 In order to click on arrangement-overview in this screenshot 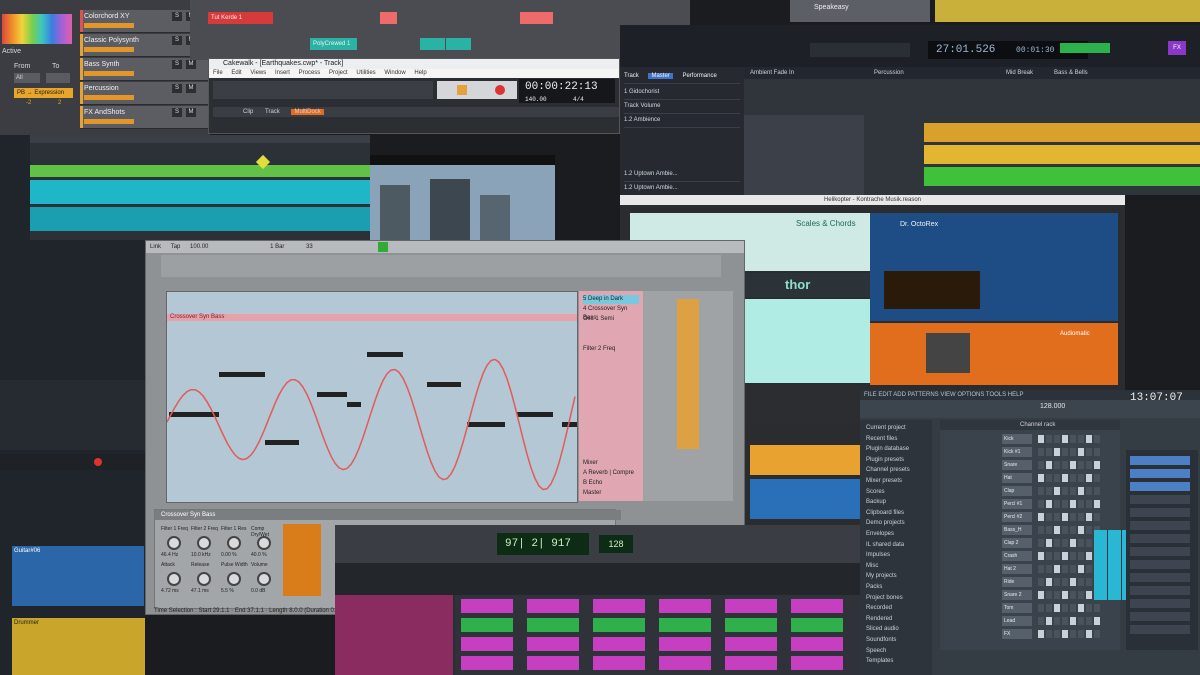, I will do `click(441, 266)`.